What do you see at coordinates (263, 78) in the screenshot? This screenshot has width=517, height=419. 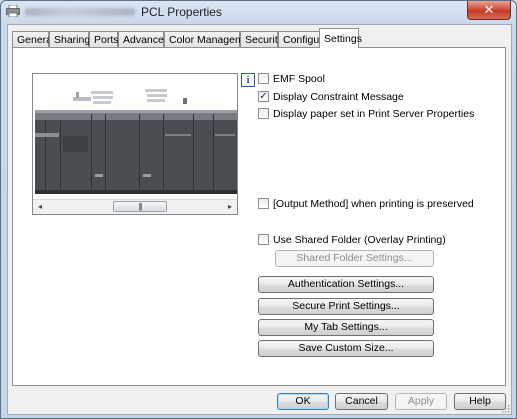 I see `emf-spool-checkbox-box` at bounding box center [263, 78].